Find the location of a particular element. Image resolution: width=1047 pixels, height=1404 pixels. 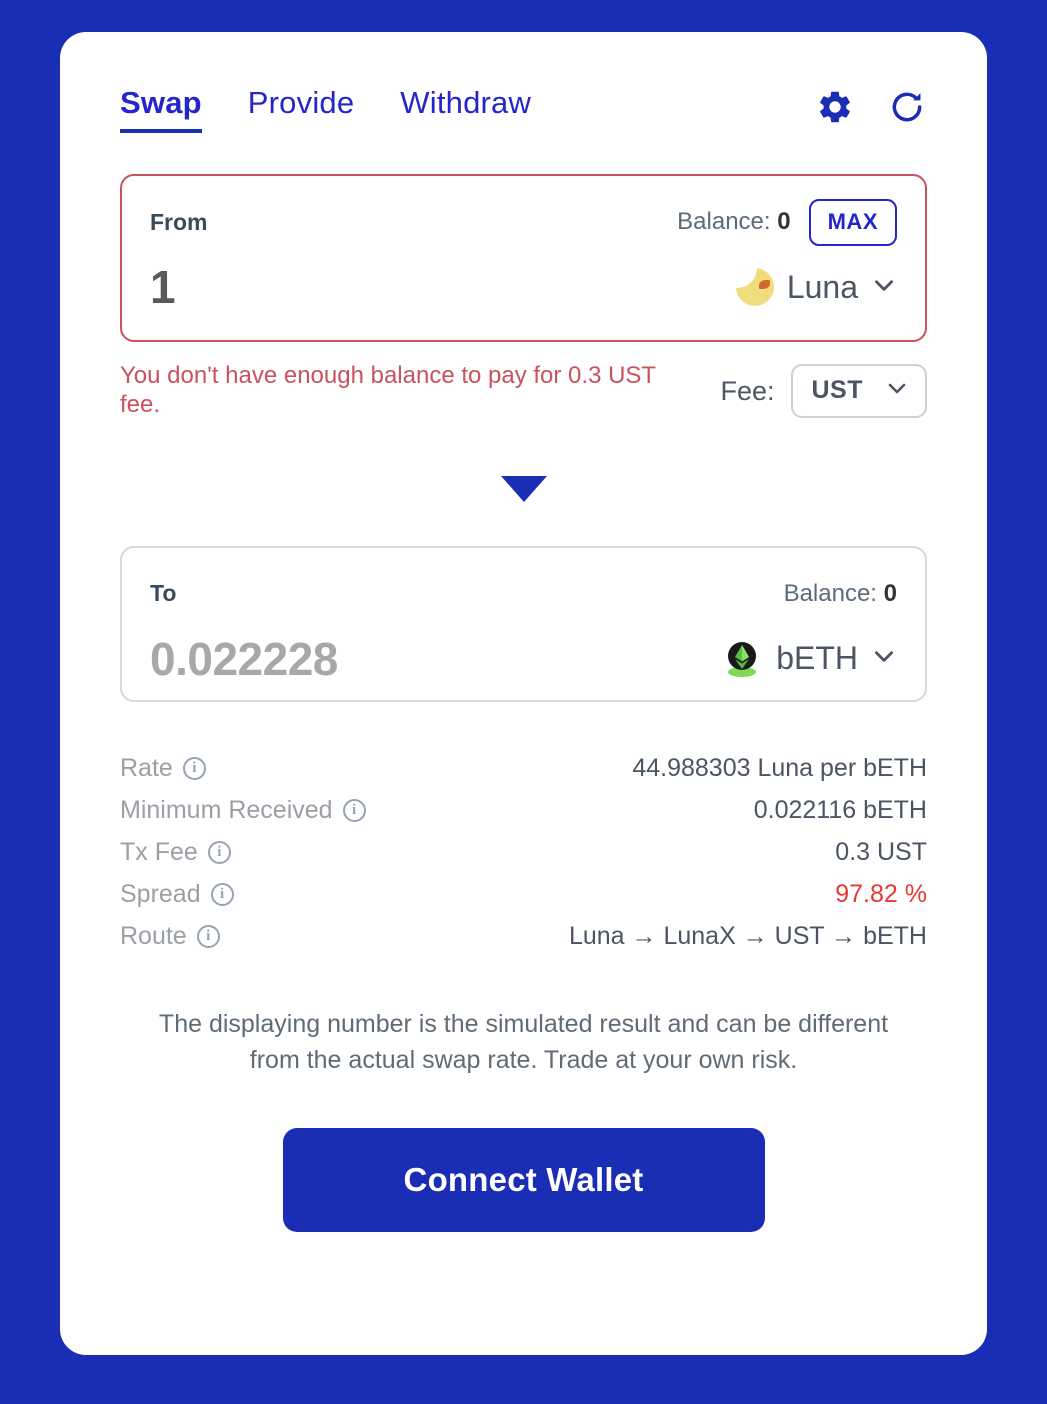

fee-currency-select: UST is located at coordinates (858, 391).